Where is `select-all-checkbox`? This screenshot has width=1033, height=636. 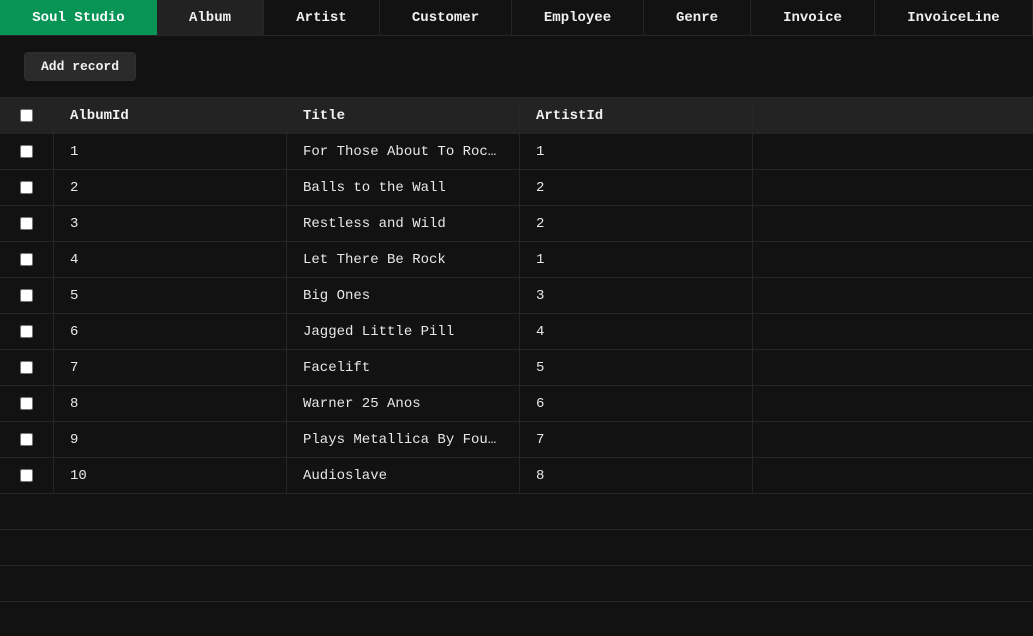 select-all-checkbox is located at coordinates (26, 115).